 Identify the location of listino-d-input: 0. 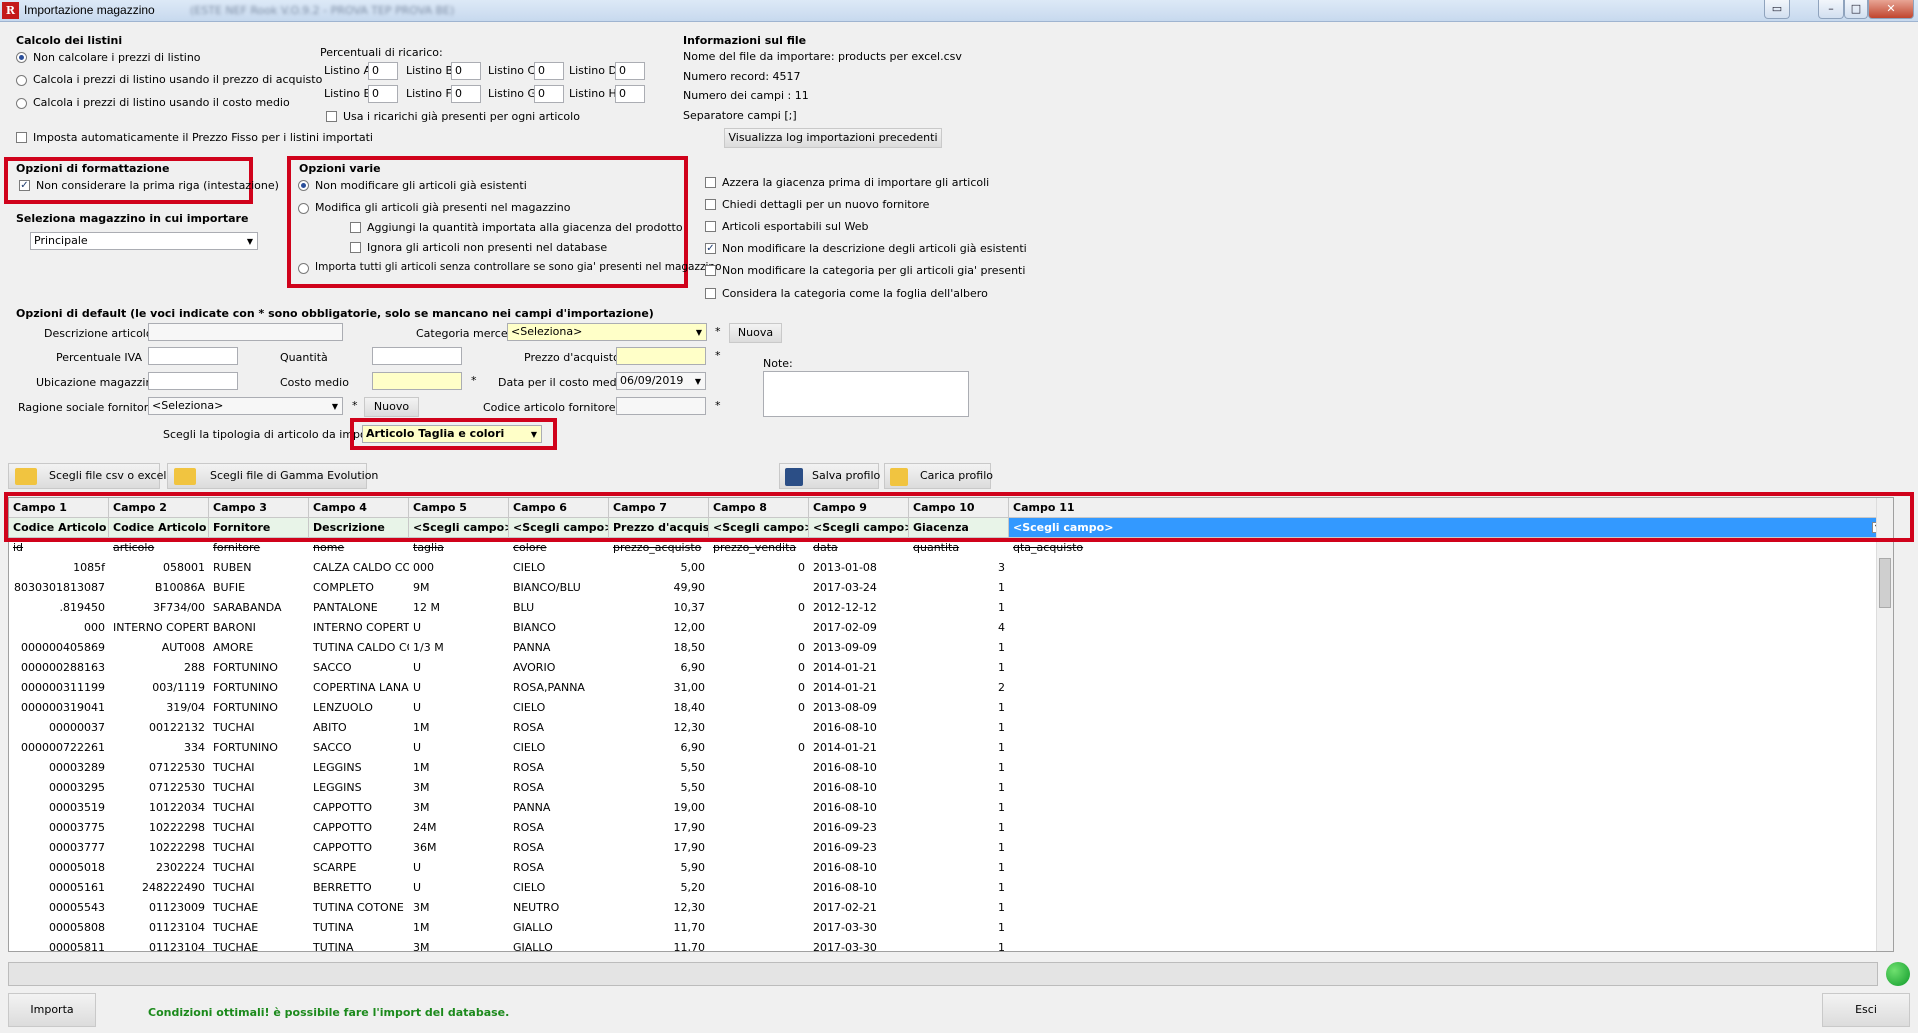
(630, 71).